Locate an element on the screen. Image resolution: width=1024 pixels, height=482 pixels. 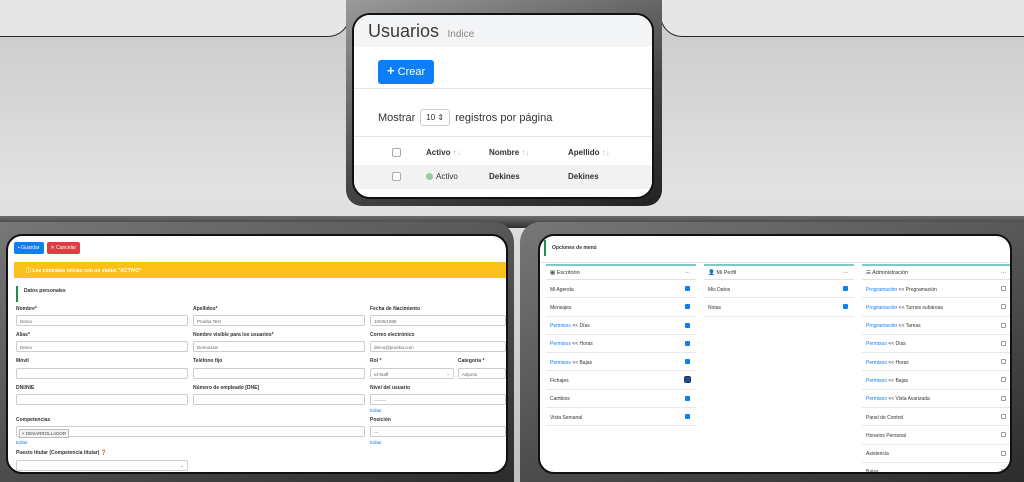
row-apellido: Dekines is located at coordinates (583, 176).